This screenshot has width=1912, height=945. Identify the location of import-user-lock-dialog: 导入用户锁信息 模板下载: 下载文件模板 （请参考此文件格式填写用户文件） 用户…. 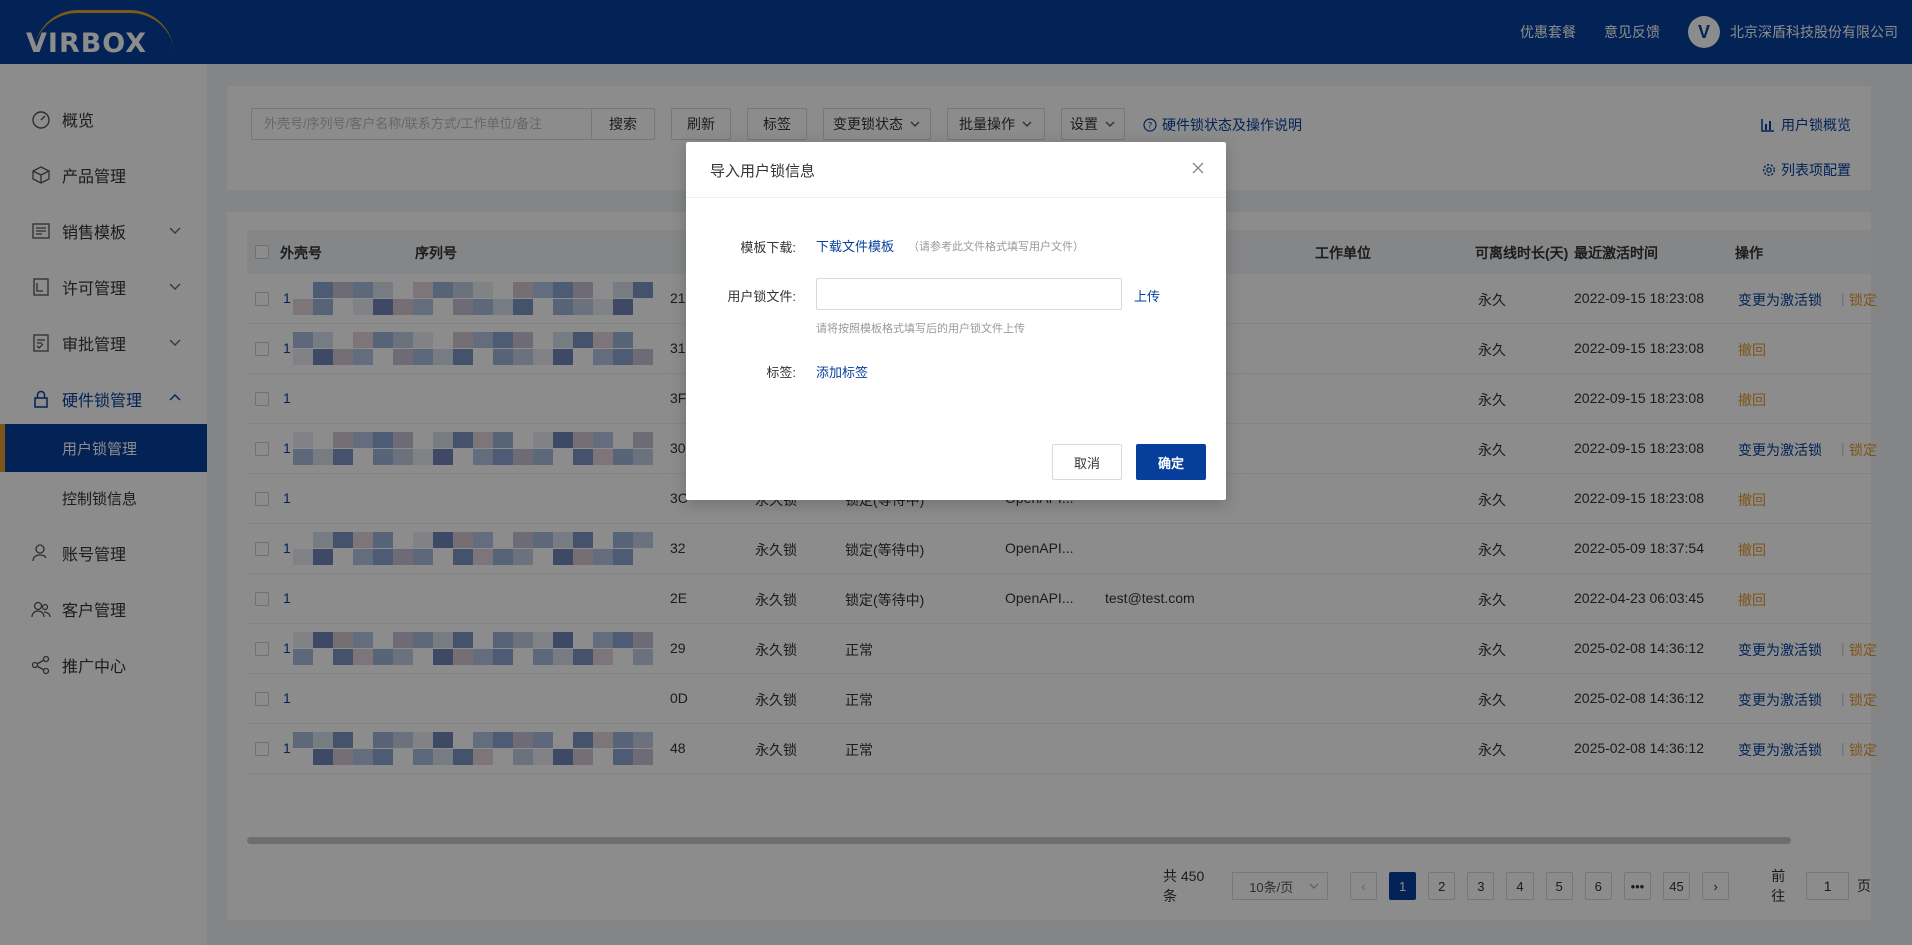
(956, 321).